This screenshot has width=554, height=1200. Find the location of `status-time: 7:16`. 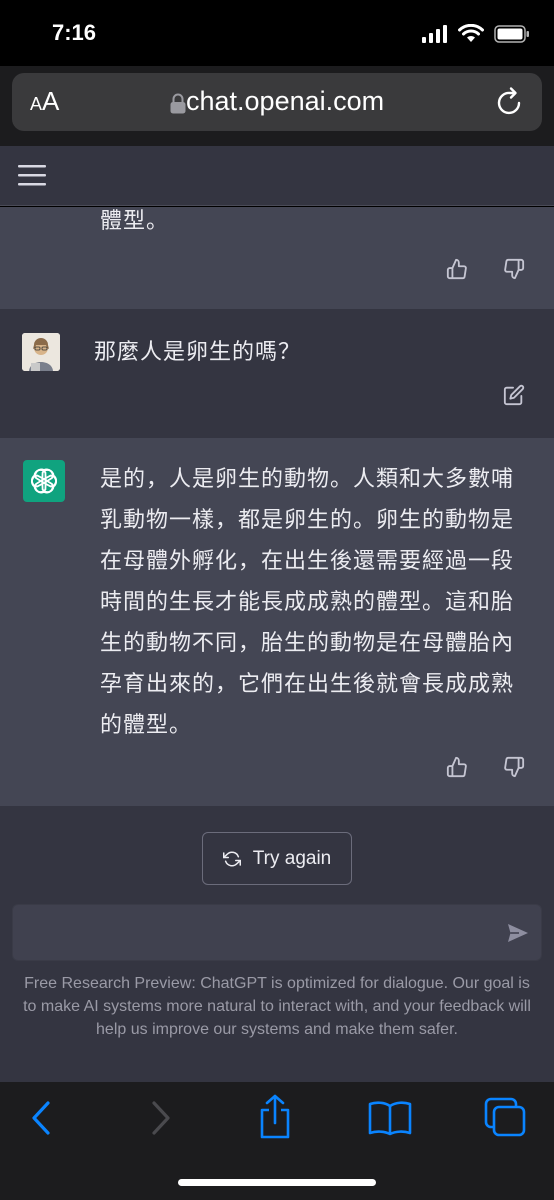

status-time: 7:16 is located at coordinates (74, 32).